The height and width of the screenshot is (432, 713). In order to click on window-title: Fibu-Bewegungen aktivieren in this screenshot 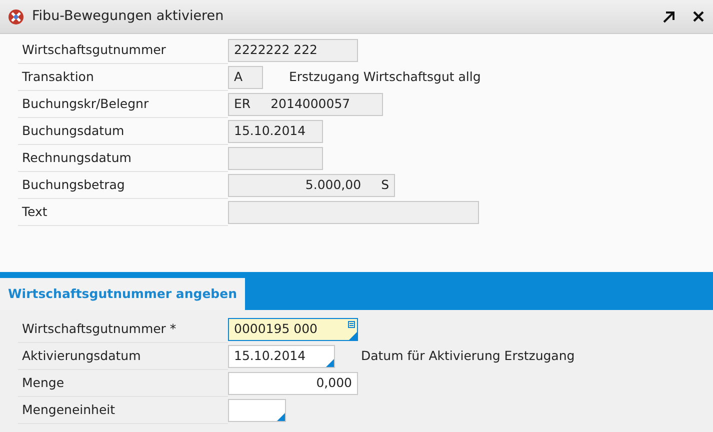, I will do `click(128, 16)`.